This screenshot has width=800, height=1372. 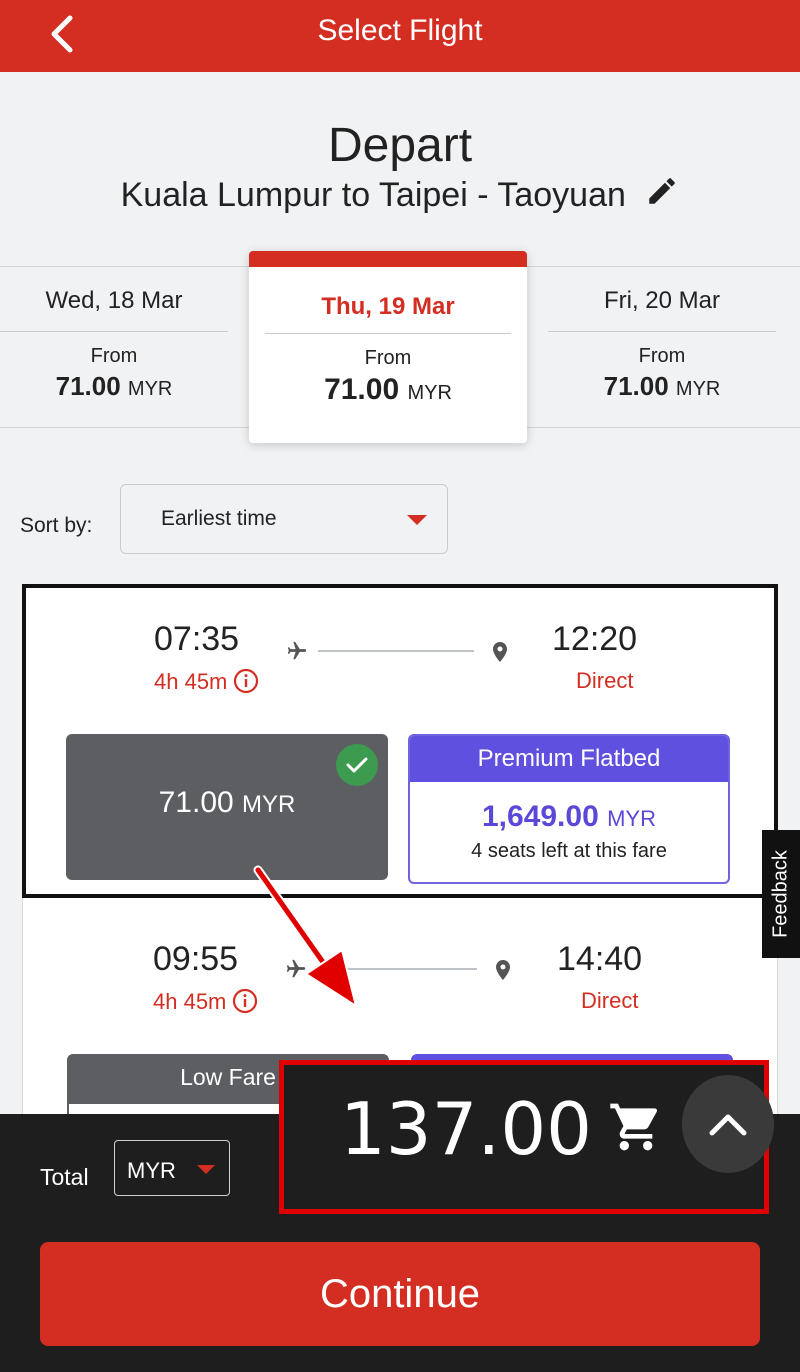 What do you see at coordinates (600, 959) in the screenshot?
I see `arrival-time: 14:40` at bounding box center [600, 959].